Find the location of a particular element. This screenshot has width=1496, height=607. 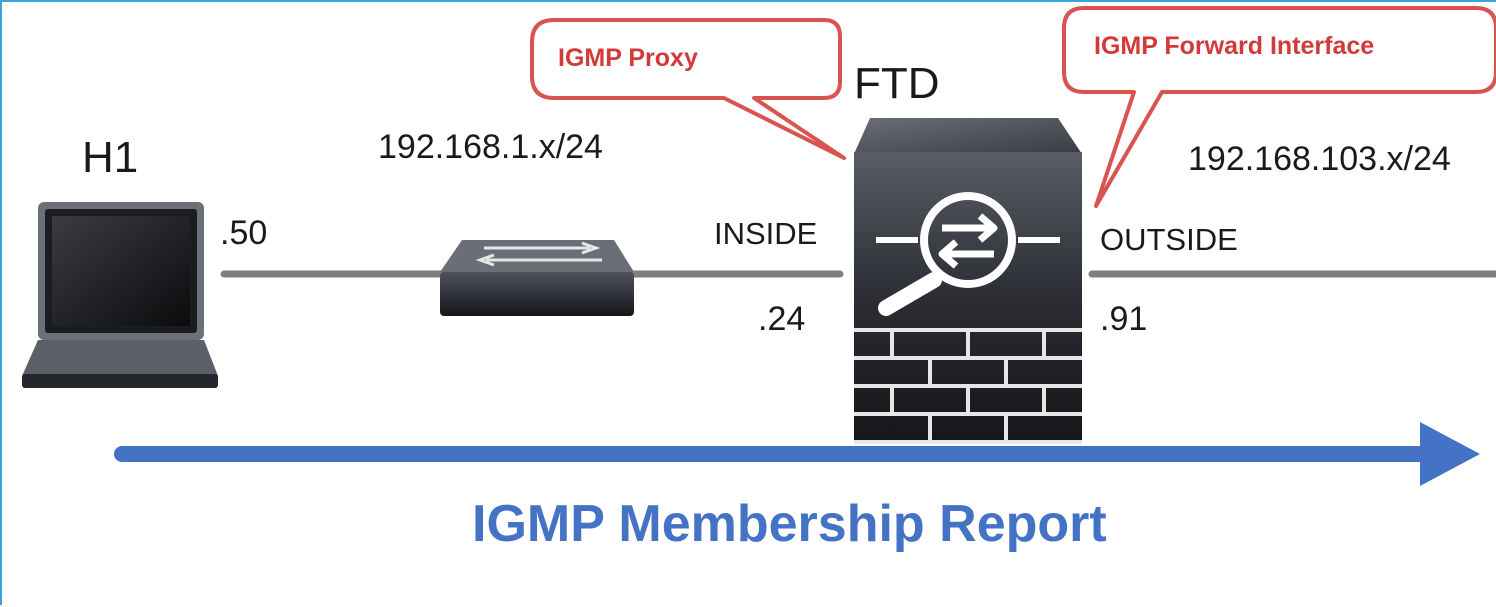

igmp-forward-interface-callout: IGMP Forward Interface is located at coordinates (1234, 46).